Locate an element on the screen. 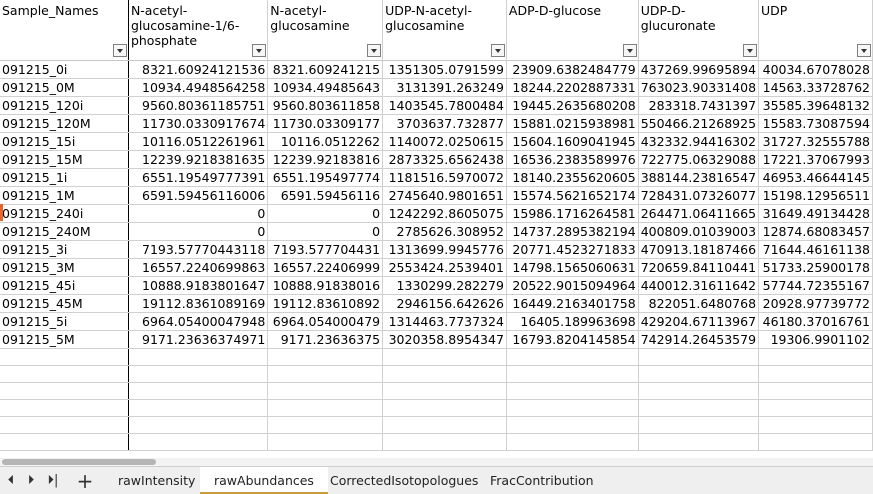 Image resolution: width=873 pixels, height=494 pixels. value-cell: 6551.19549777391 is located at coordinates (198, 177).